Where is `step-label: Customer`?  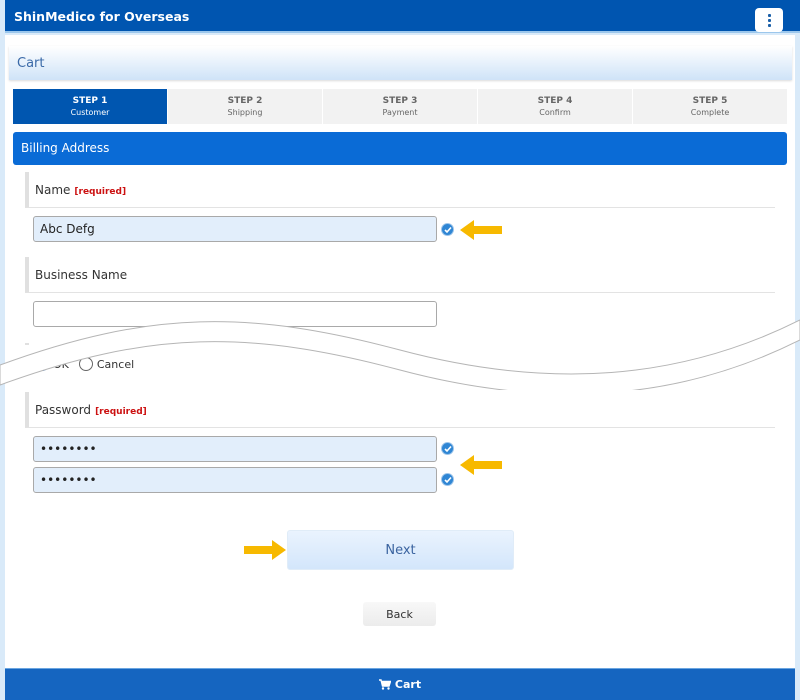
step-label: Customer is located at coordinates (90, 112).